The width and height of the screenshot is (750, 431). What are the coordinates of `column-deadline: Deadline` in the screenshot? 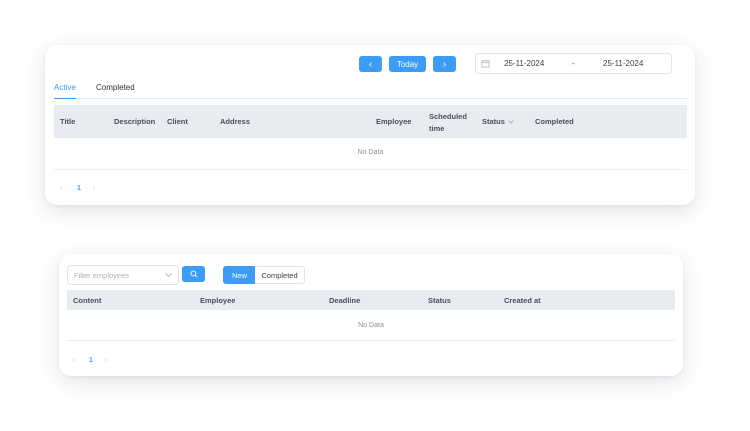 It's located at (345, 300).